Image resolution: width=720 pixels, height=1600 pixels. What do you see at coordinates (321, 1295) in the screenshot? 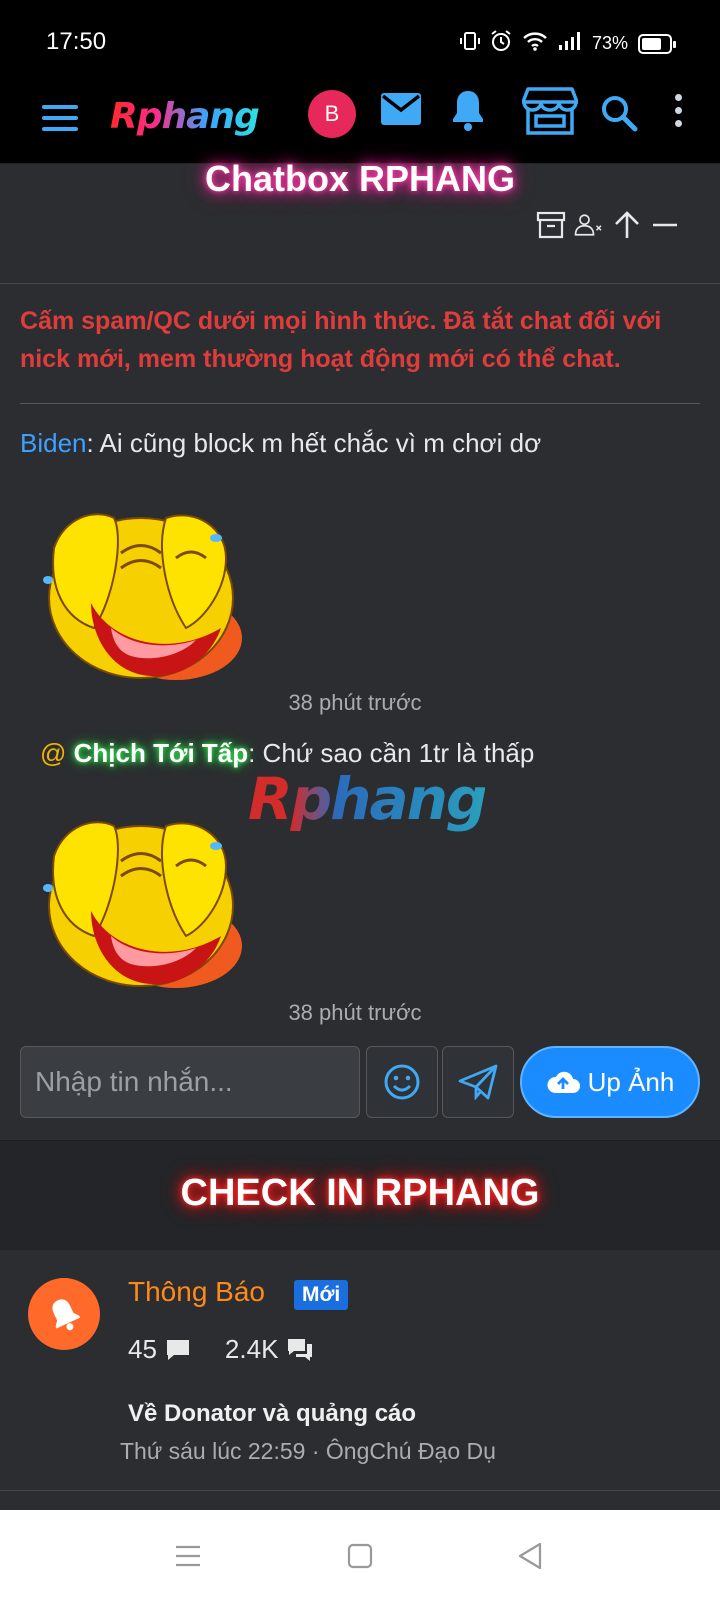
I see `new-badge: Mới` at bounding box center [321, 1295].